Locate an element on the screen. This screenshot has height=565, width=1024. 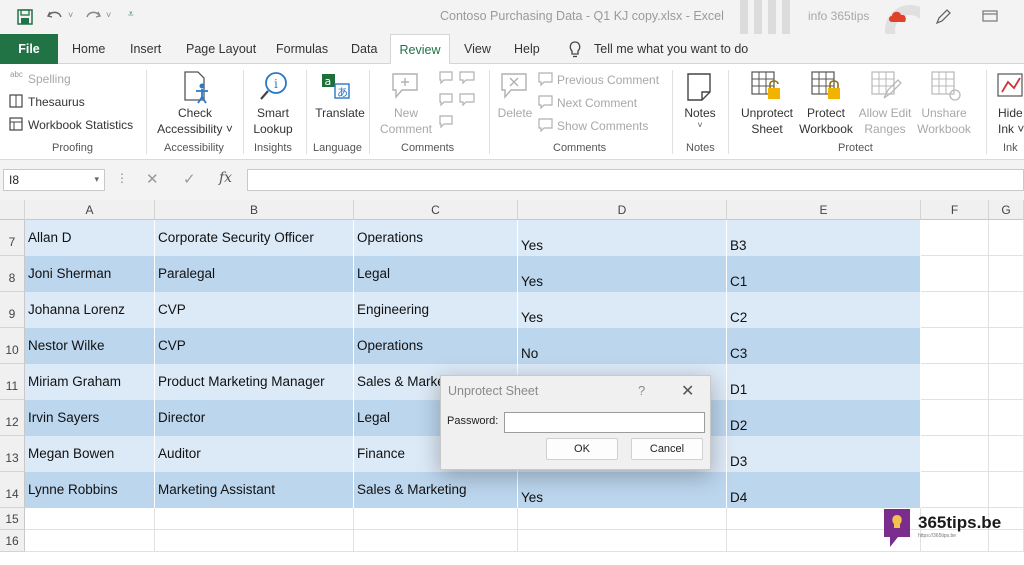
cell-flag: No is located at coordinates (622, 346).